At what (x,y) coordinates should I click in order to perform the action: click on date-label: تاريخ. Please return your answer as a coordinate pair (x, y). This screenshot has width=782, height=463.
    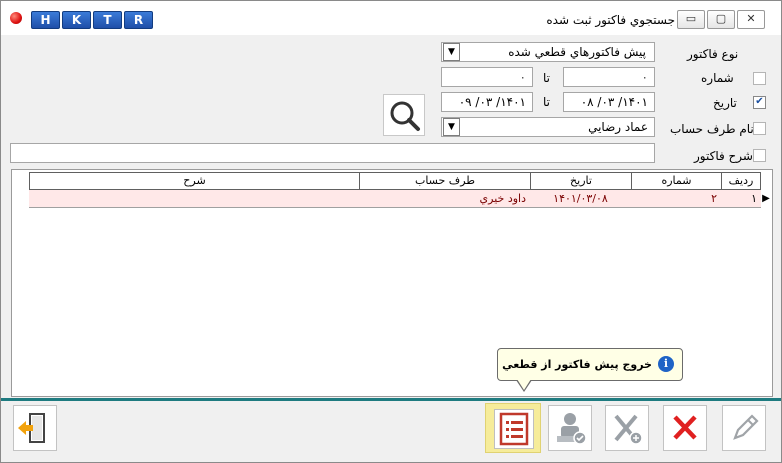
    Looking at the image, I should click on (725, 103).